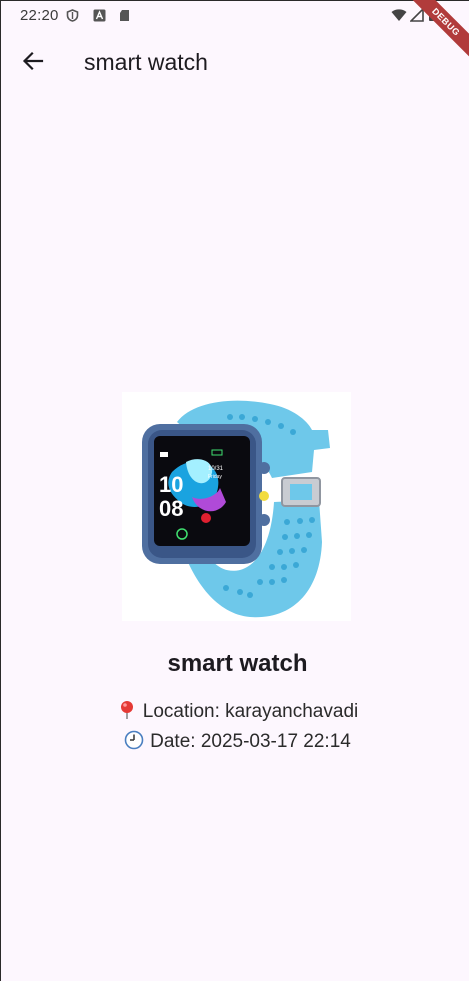  I want to click on location-line: Location: karayanchavadi, so click(234, 711).